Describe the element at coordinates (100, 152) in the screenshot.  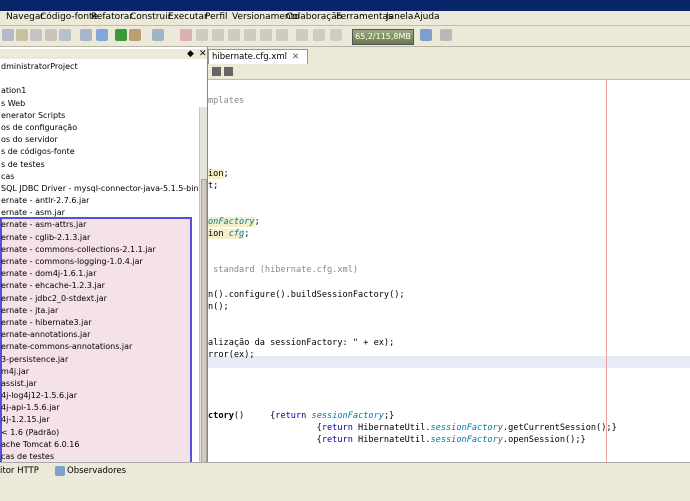
I see `tree-item: s de códigos-fonte` at that location.